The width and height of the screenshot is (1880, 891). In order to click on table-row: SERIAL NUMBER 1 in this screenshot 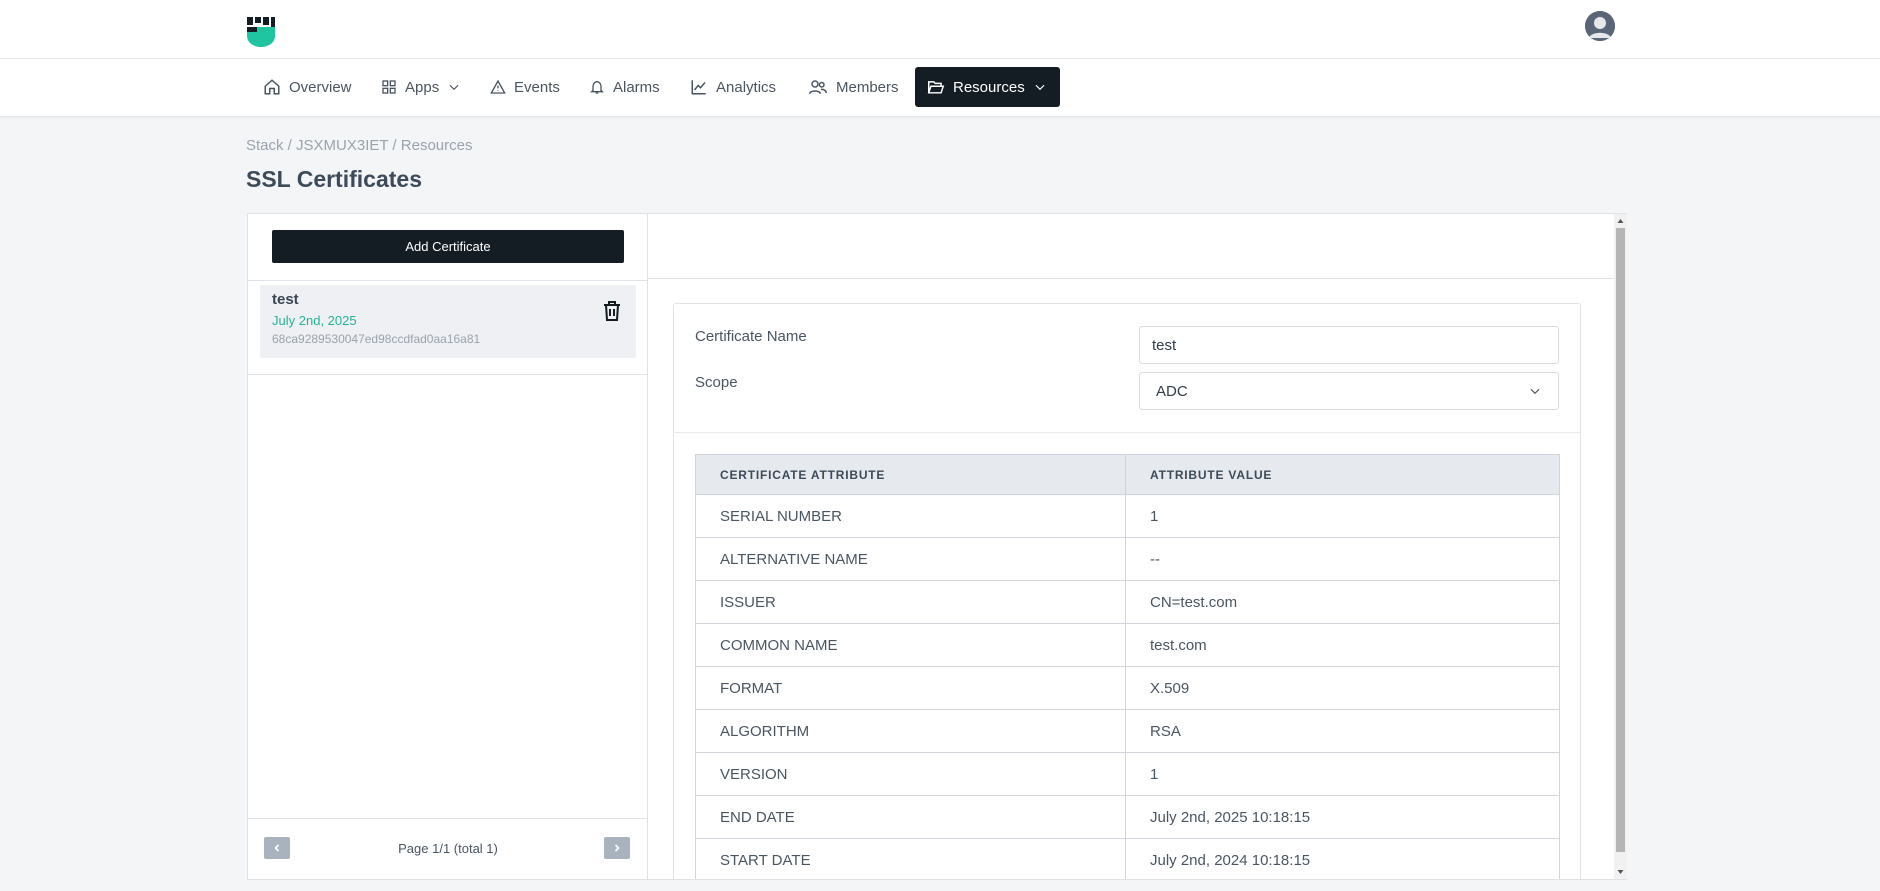, I will do `click(1127, 516)`.